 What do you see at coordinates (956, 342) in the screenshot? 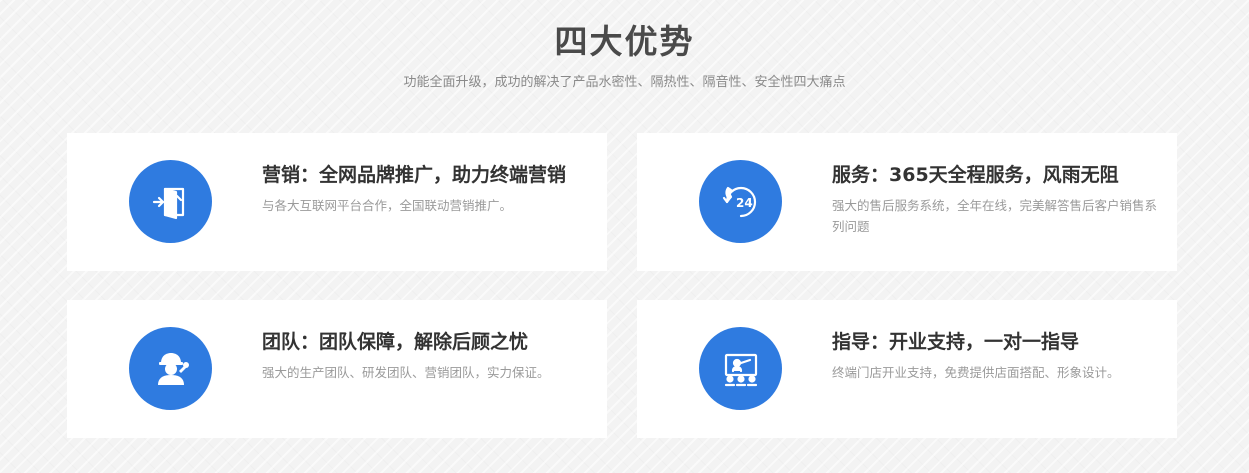
I see `card-title: 指导：开业支持，一对一指导` at bounding box center [956, 342].